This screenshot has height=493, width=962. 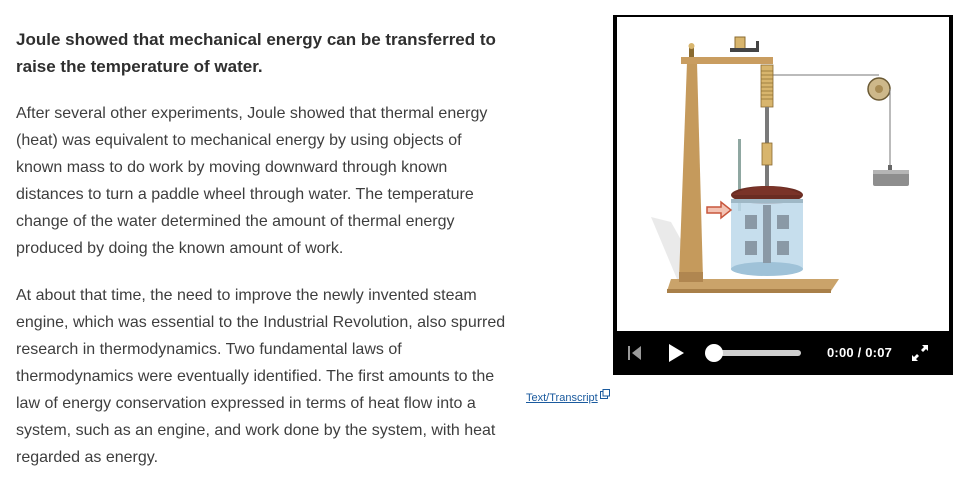 What do you see at coordinates (635, 353) in the screenshot?
I see `skip-to-start-icon` at bounding box center [635, 353].